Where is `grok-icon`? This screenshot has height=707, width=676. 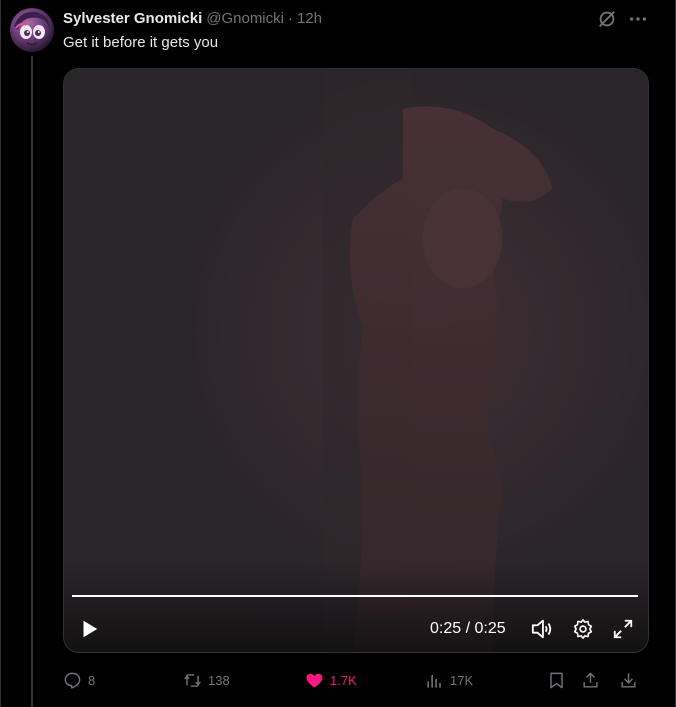
grok-icon is located at coordinates (607, 19).